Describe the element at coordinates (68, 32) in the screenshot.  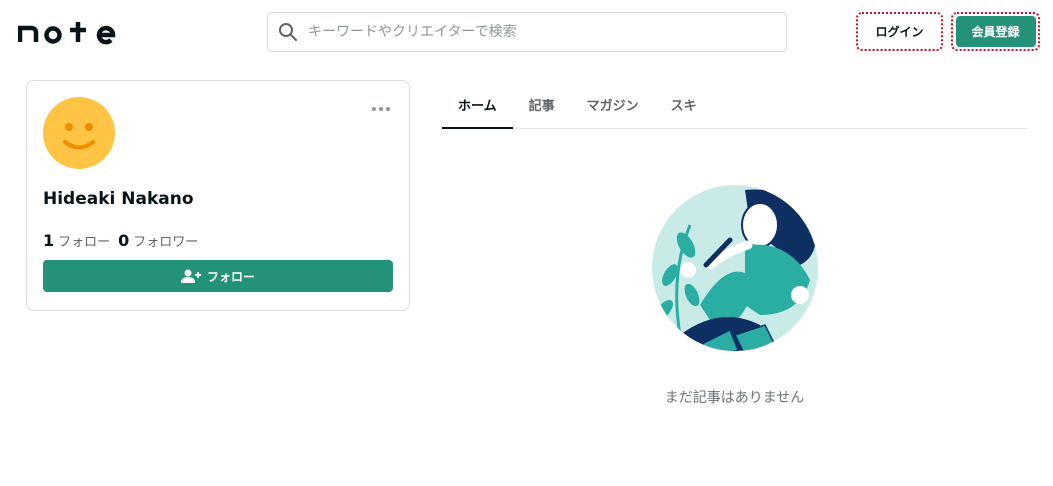
I see `note-logo` at that location.